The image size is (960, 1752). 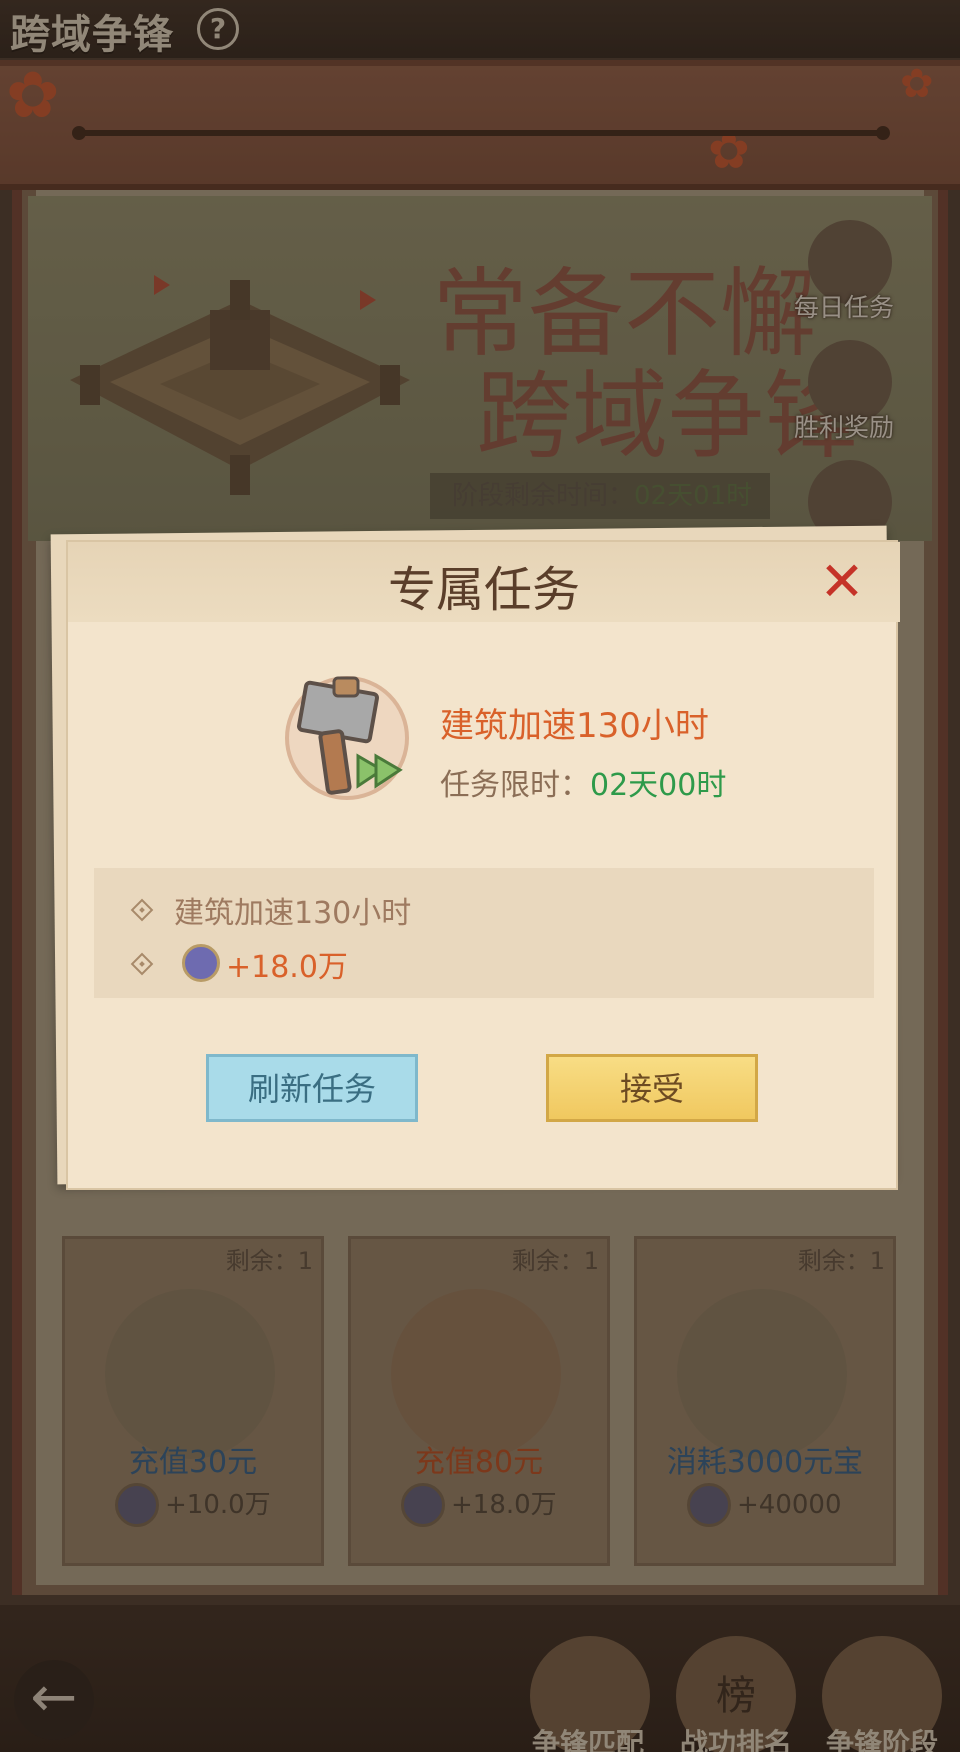 I want to click on hammer-speedup-icon, so click(x=347, y=738).